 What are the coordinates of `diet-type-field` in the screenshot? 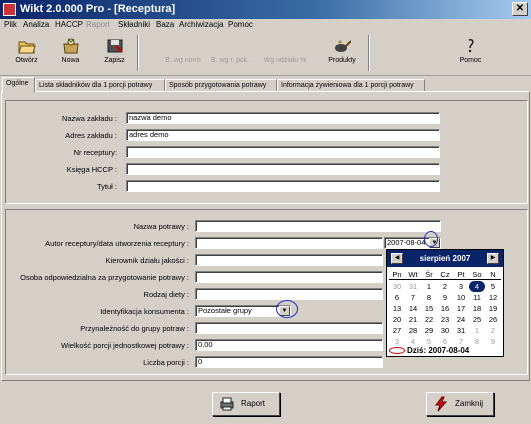 It's located at (289, 294).